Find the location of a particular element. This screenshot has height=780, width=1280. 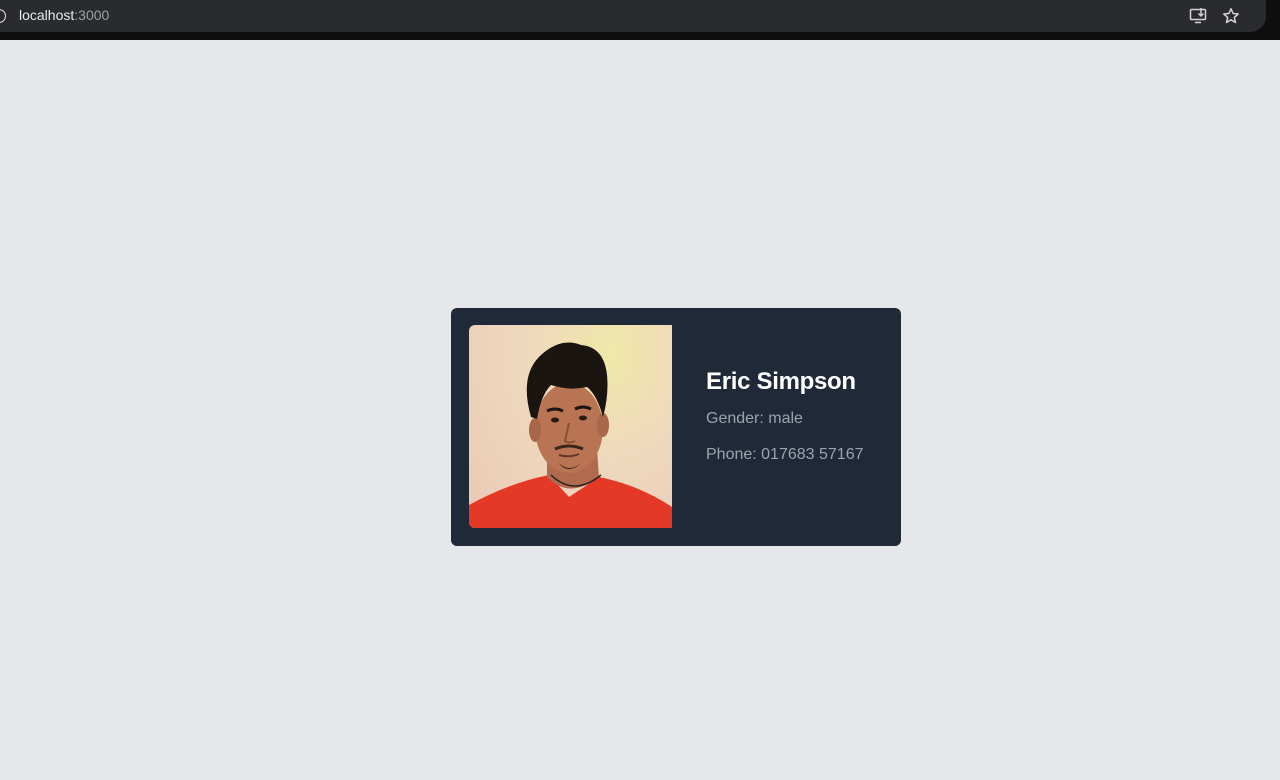

profile-gender: Gender: male is located at coordinates (754, 418).